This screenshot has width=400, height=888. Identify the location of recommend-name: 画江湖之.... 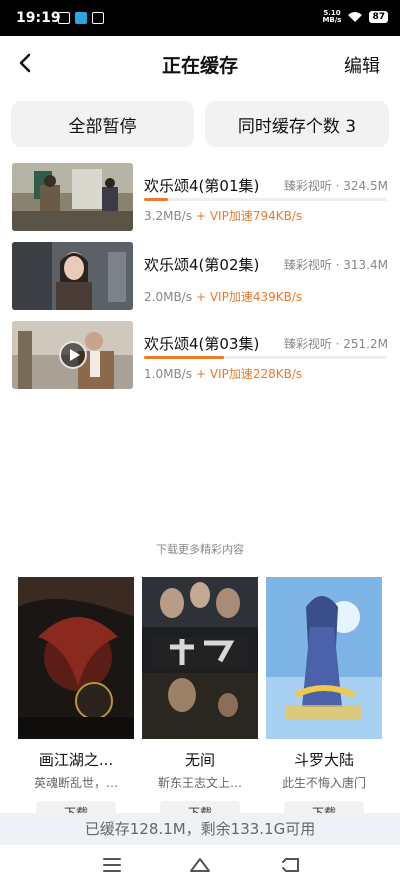
(76, 760).